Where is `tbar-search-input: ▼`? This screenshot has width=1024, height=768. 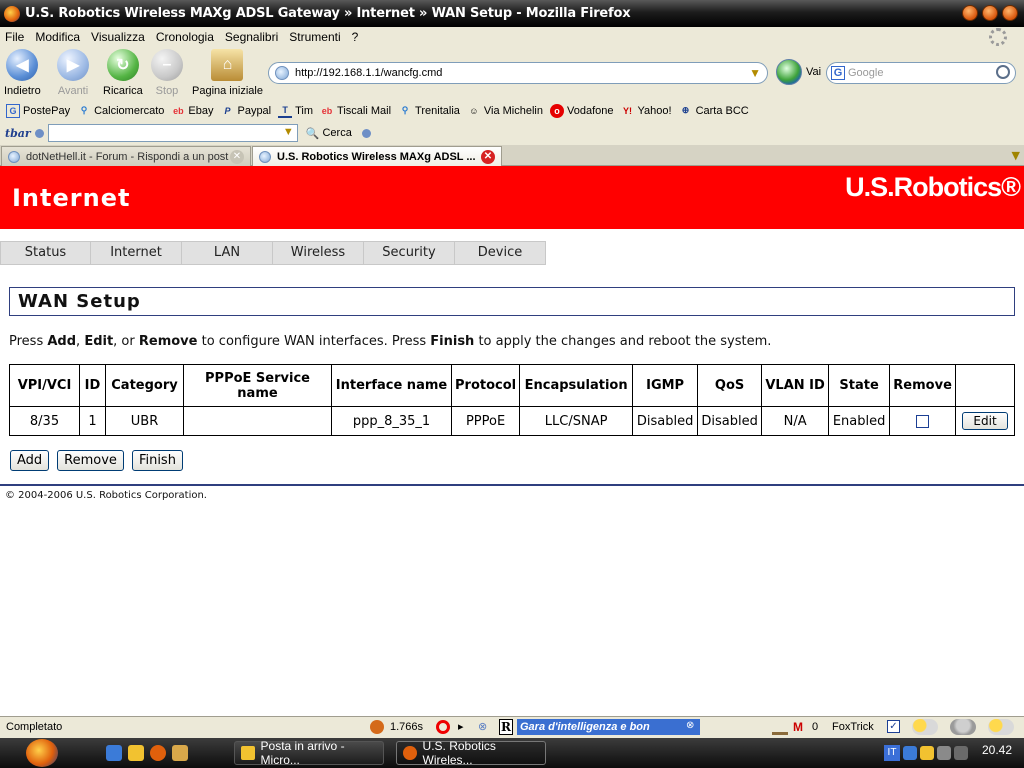
tbar-search-input: ▼ is located at coordinates (172, 133).